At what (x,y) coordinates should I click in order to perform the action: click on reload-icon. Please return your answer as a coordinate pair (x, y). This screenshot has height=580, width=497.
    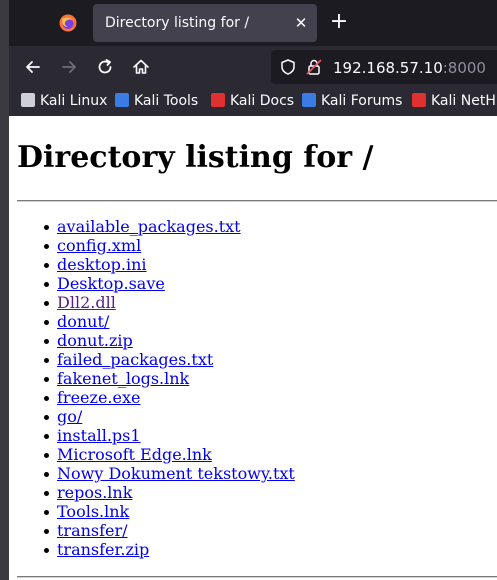
    Looking at the image, I should click on (105, 67).